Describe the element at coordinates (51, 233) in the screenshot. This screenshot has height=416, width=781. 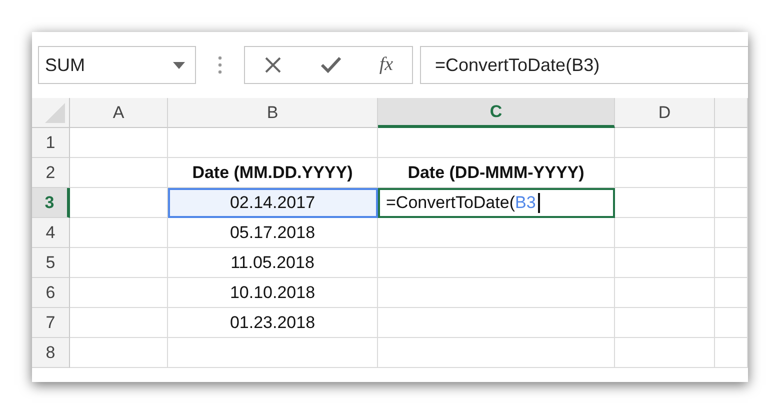
I see `row-header: 4` at that location.